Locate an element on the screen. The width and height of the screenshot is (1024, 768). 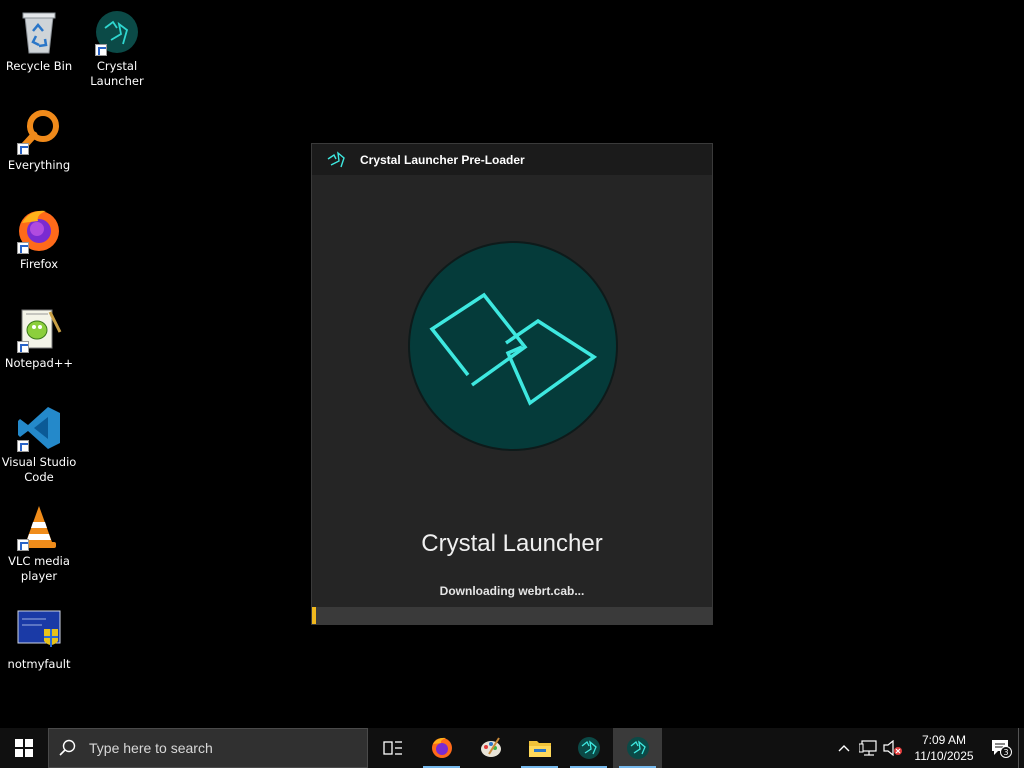
window-title: Crystal Launcher Pre-Loader is located at coordinates (442, 159).